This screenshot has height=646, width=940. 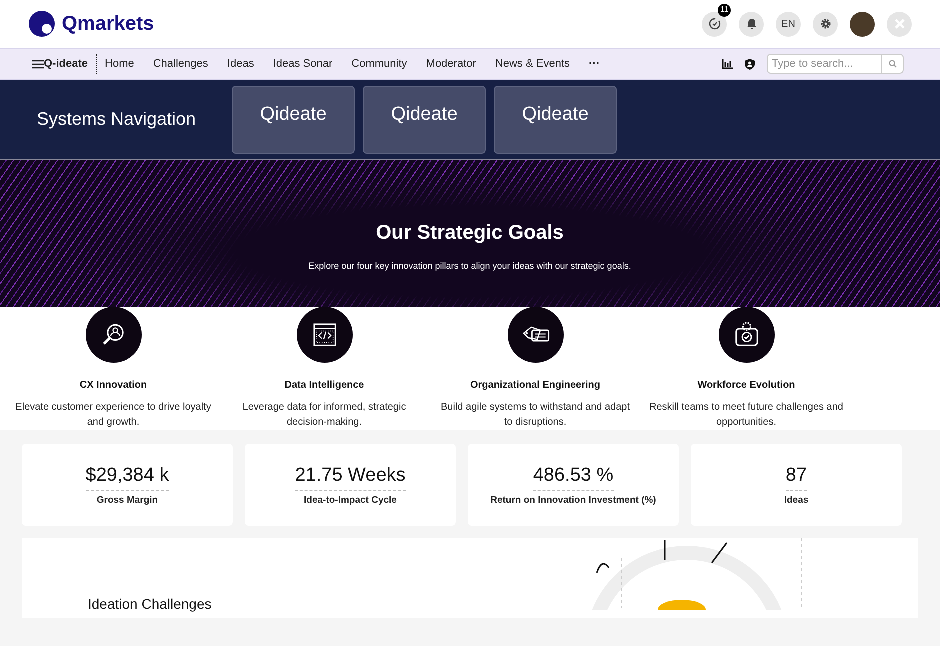 I want to click on bell-icon, so click(x=752, y=24).